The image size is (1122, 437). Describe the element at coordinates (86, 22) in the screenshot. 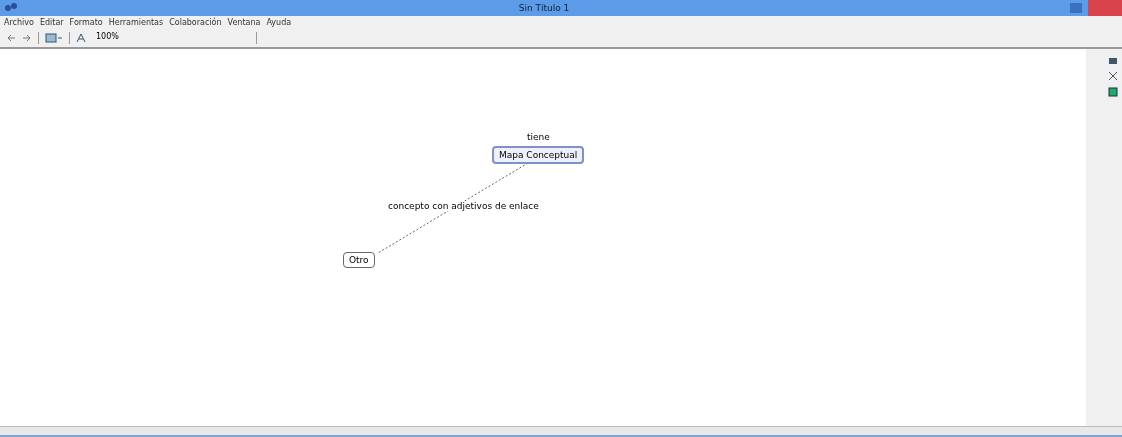

I see `menu-item: Formato` at that location.